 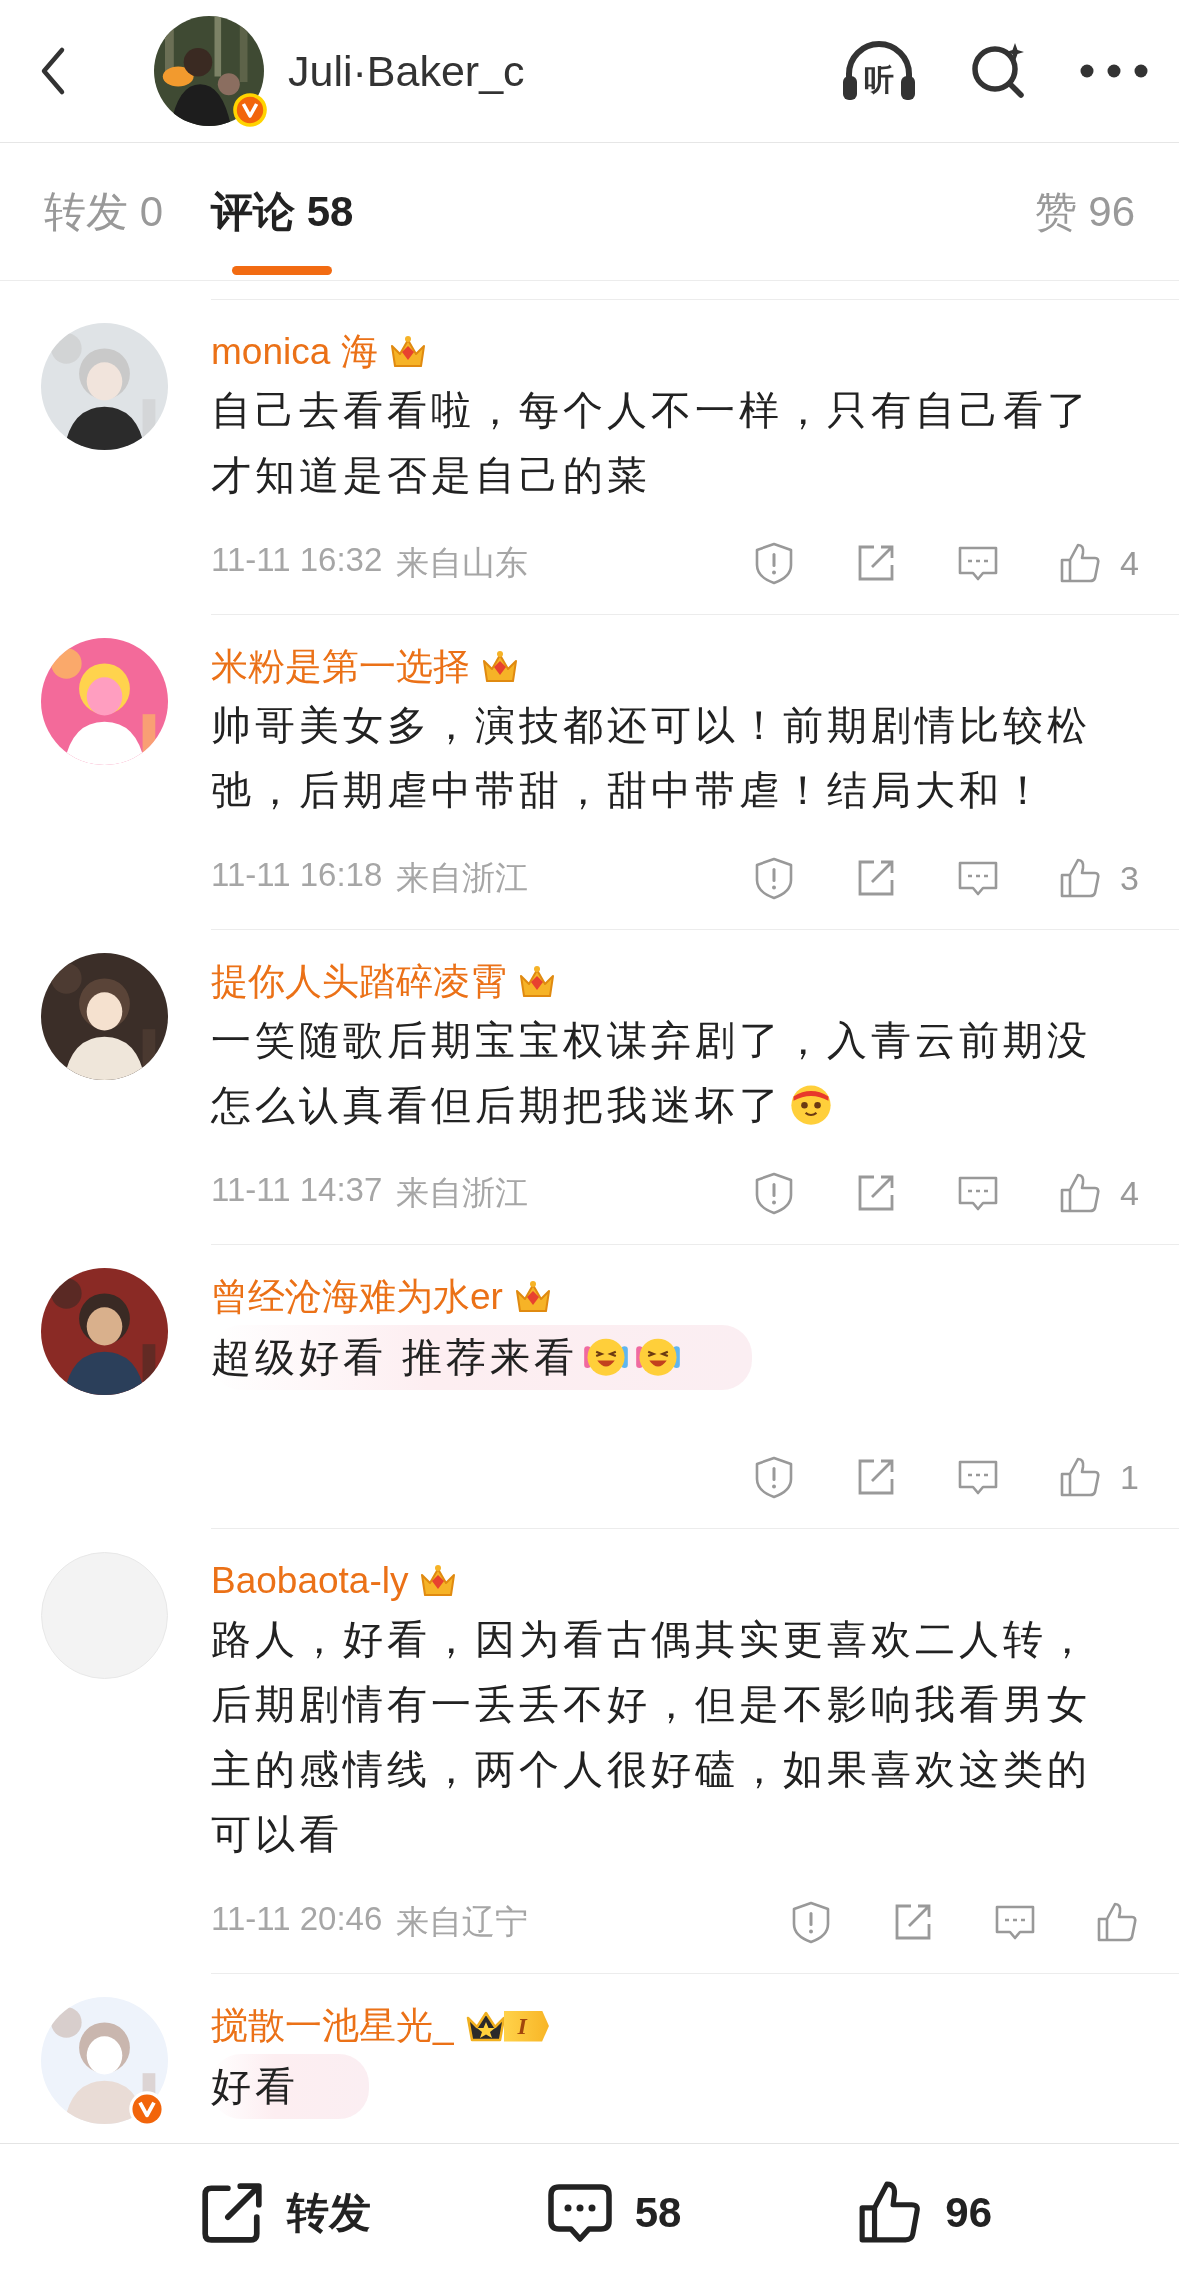 I want to click on comment-time: 11-11 16:32, so click(x=297, y=560).